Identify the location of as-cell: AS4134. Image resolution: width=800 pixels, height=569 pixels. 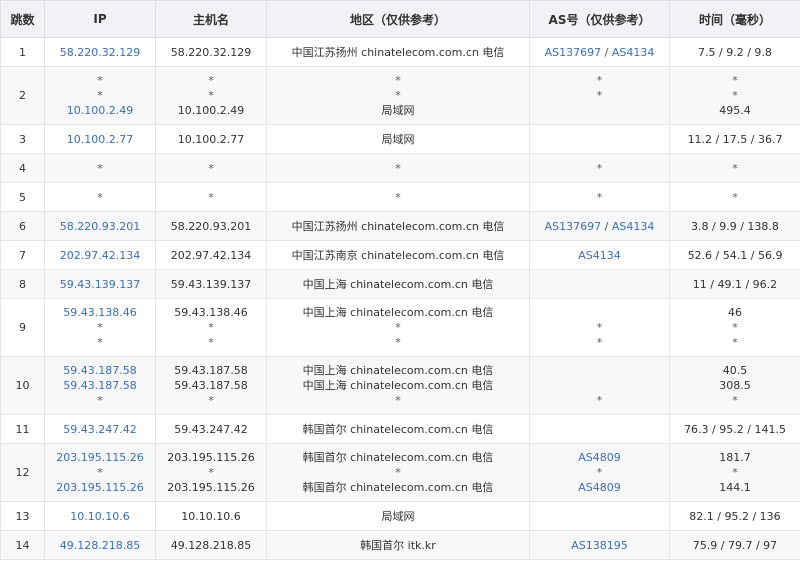
(599, 255).